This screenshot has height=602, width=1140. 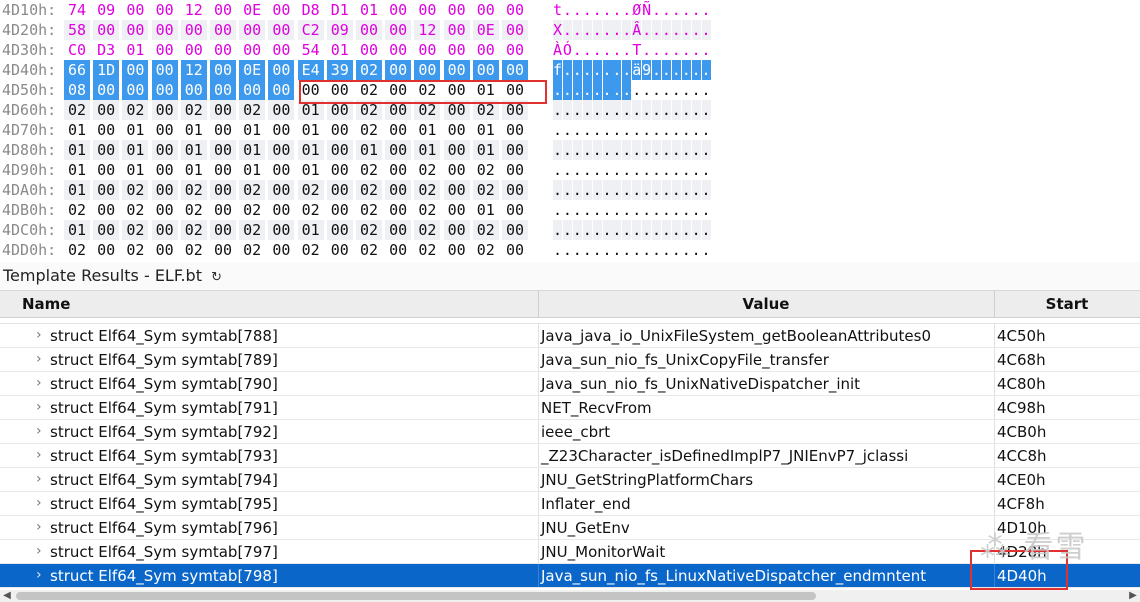 I want to click on start-cell: 4CC8h, so click(x=1067, y=456).